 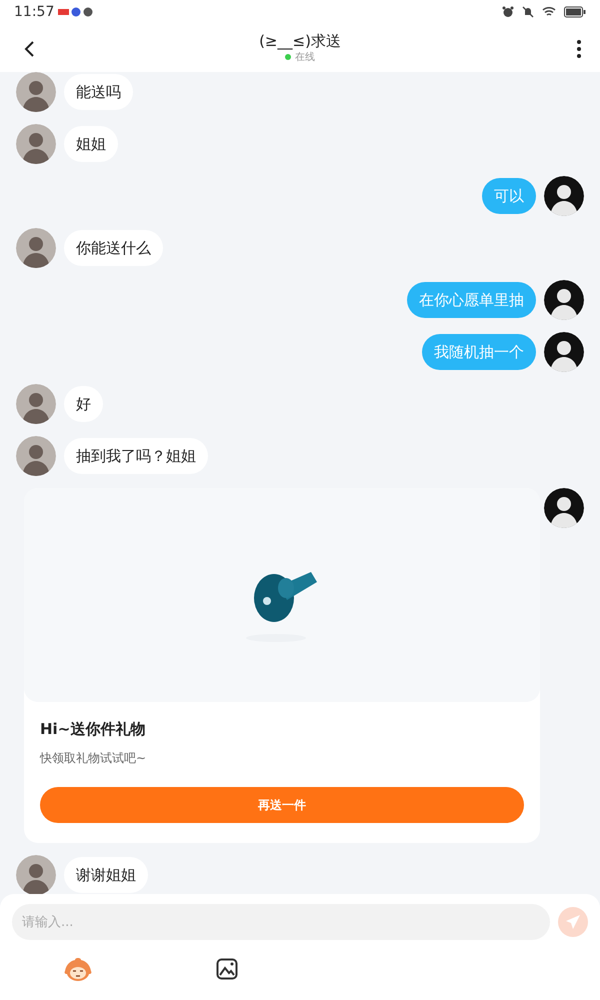 What do you see at coordinates (98, 92) in the screenshot?
I see `message-bubble: 能送吗` at bounding box center [98, 92].